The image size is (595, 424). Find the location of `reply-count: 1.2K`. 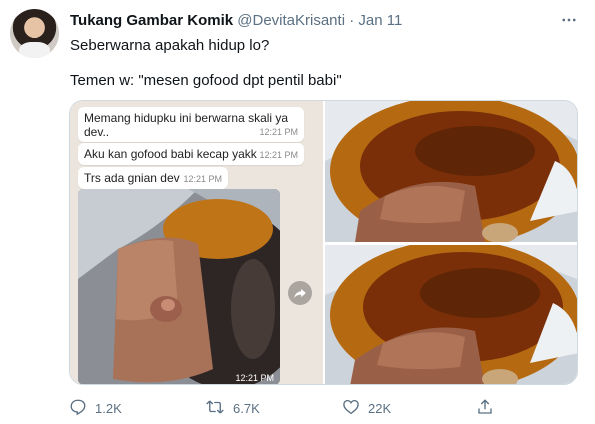

reply-count: 1.2K is located at coordinates (108, 408).